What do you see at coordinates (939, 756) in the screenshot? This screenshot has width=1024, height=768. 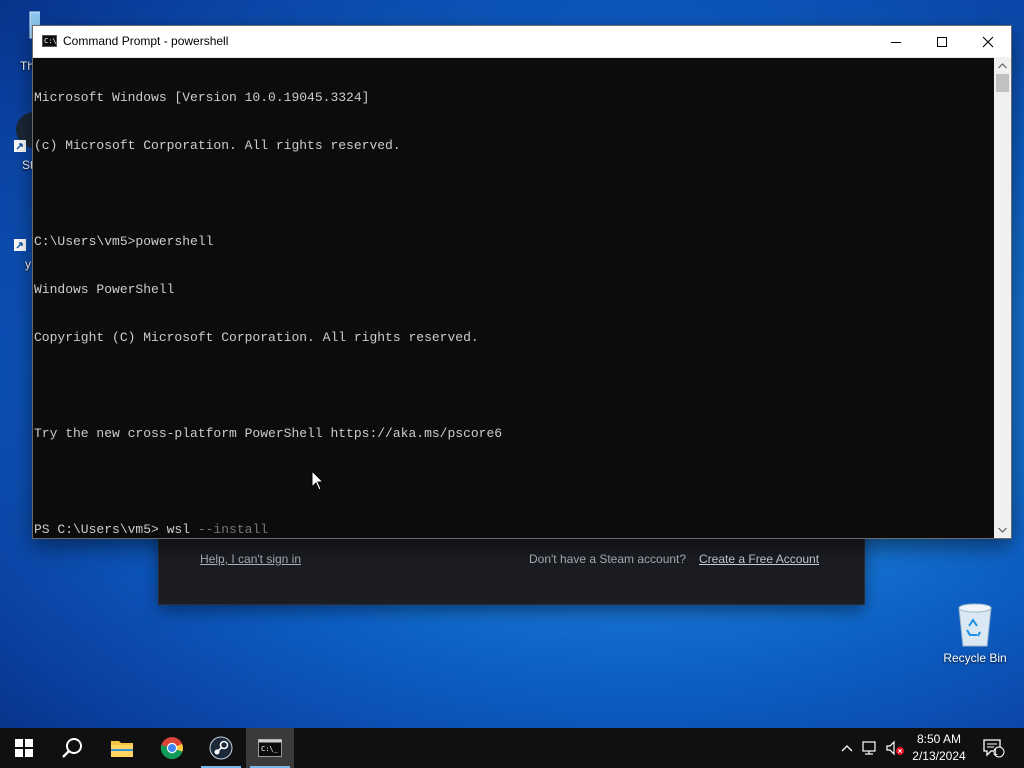 I see `clock-date: 2/13/2024` at bounding box center [939, 756].